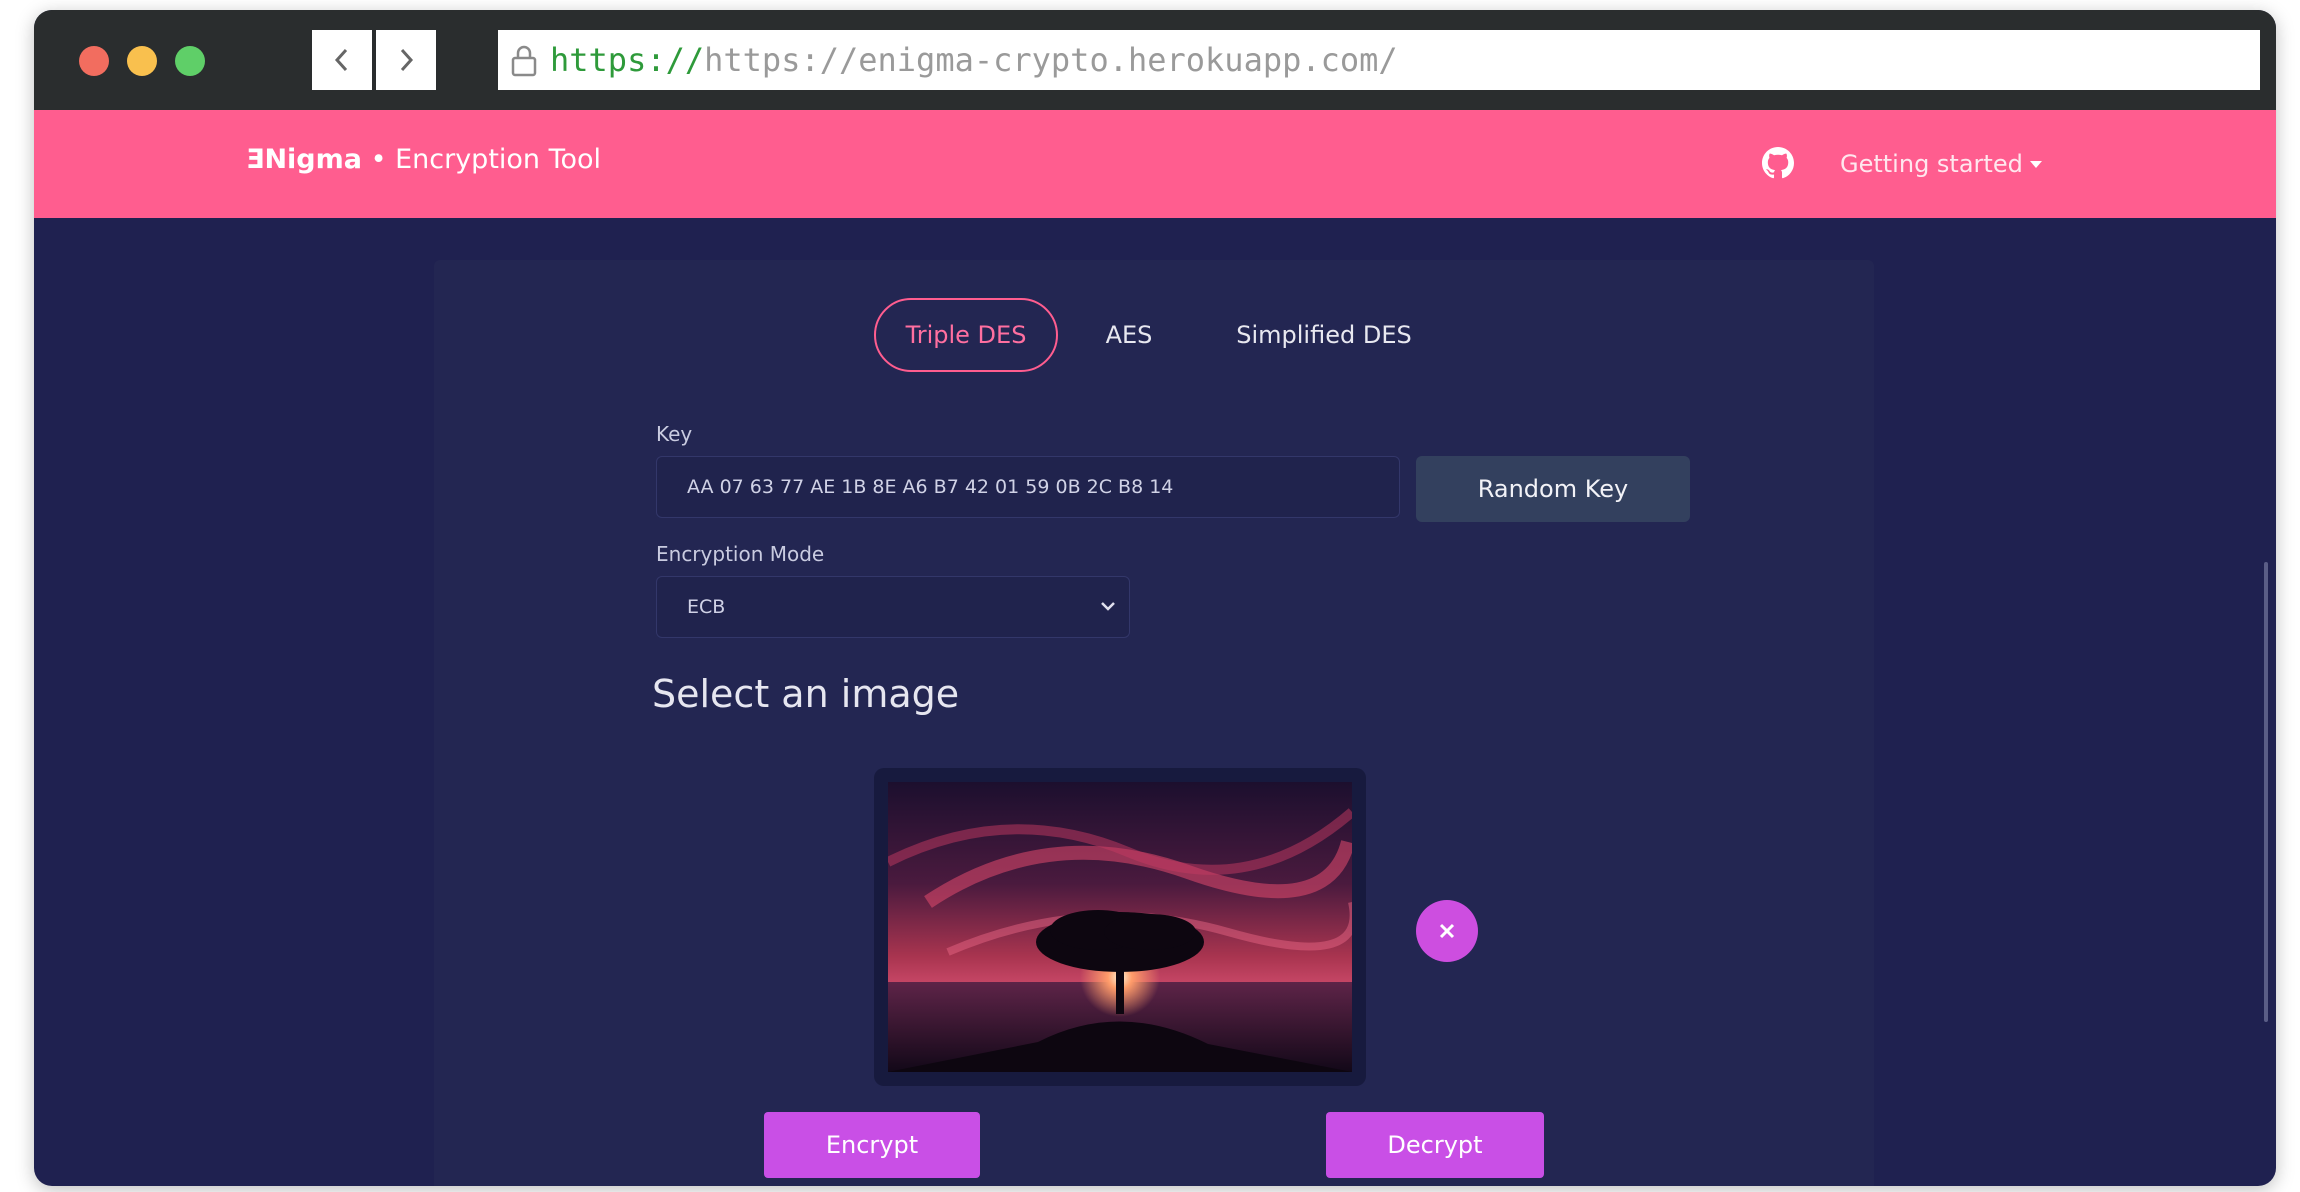 The height and width of the screenshot is (1192, 2300). I want to click on caret-down-icon, so click(2035, 164).